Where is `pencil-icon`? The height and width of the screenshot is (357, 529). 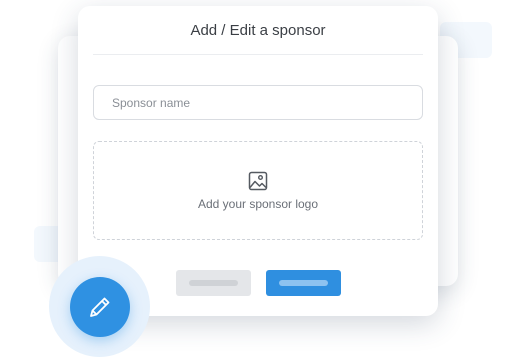 pencil-icon is located at coordinates (100, 307).